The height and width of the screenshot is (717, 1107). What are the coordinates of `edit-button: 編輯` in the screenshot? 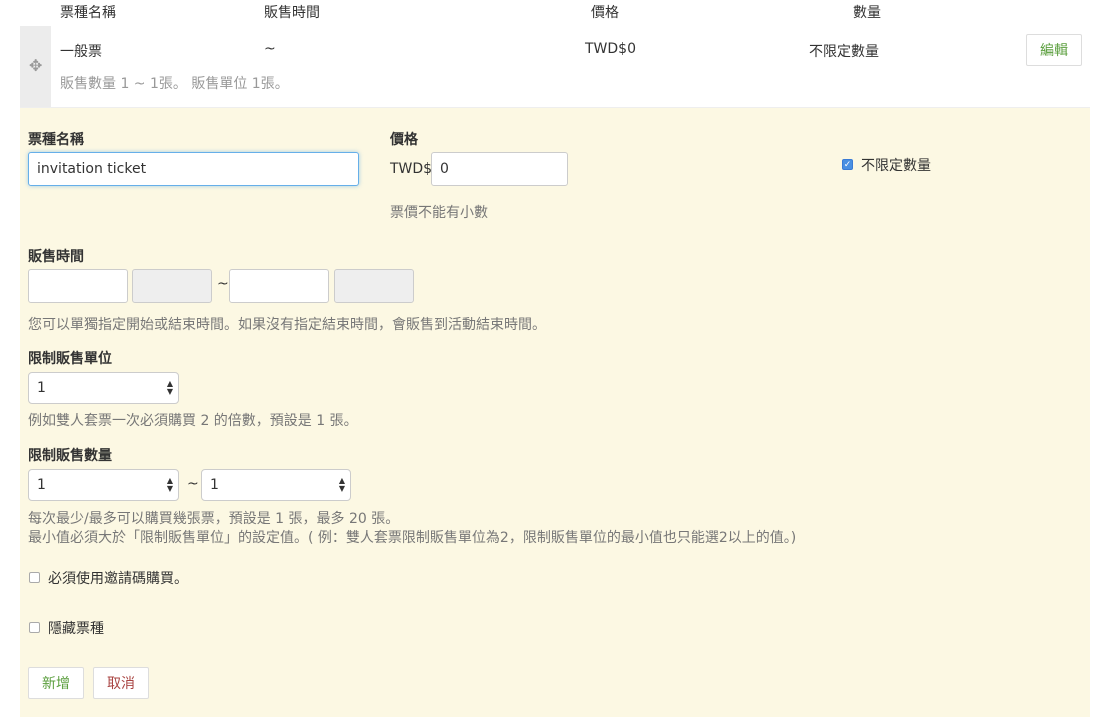 It's located at (1054, 50).